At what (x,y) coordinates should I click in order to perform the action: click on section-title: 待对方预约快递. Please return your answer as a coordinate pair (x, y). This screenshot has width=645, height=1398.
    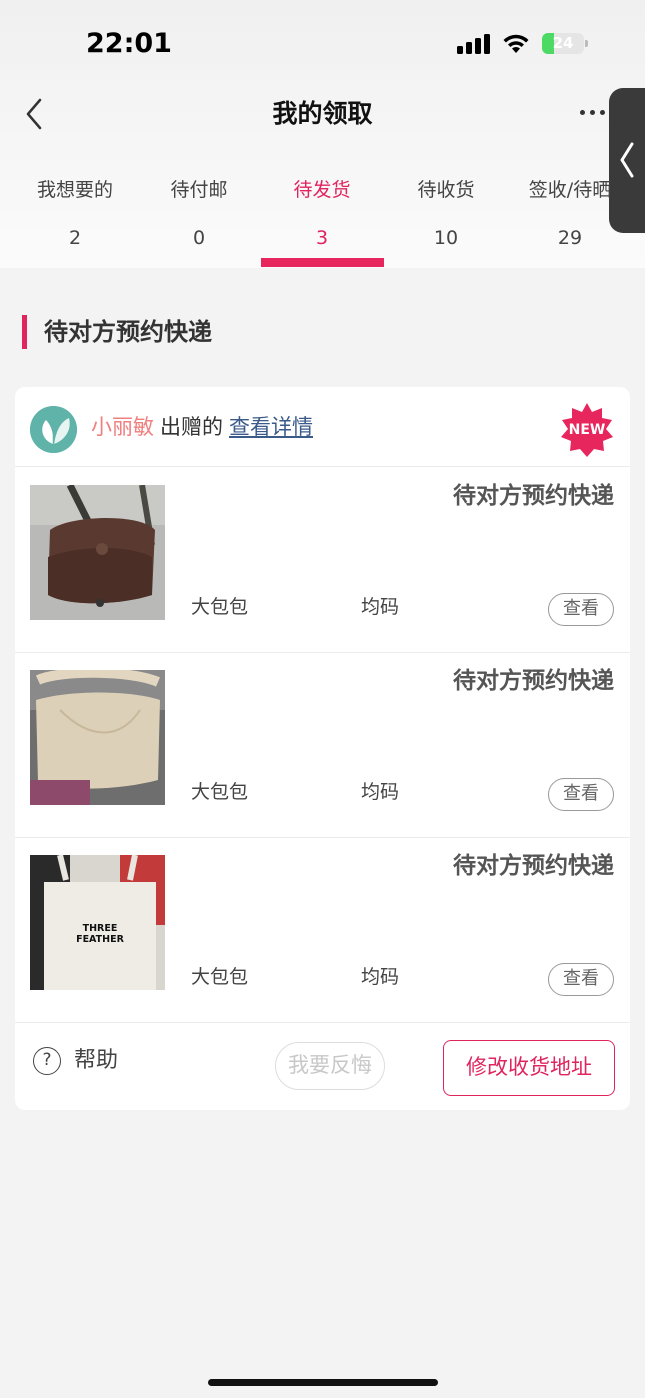
    Looking at the image, I should click on (128, 332).